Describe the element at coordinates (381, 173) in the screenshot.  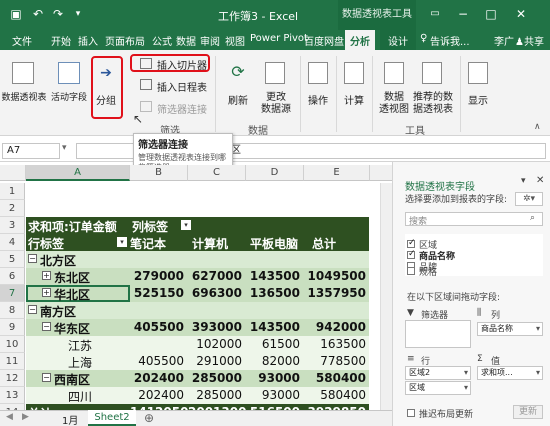
I see `column-header-f` at that location.